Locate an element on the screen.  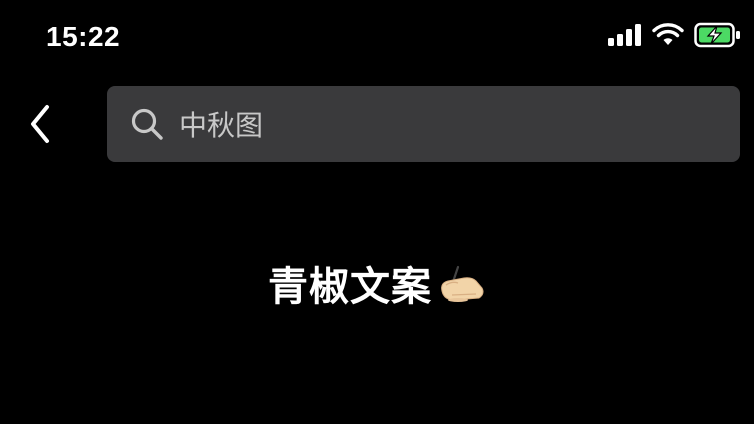
page-title: 青椒文案 is located at coordinates (350, 287).